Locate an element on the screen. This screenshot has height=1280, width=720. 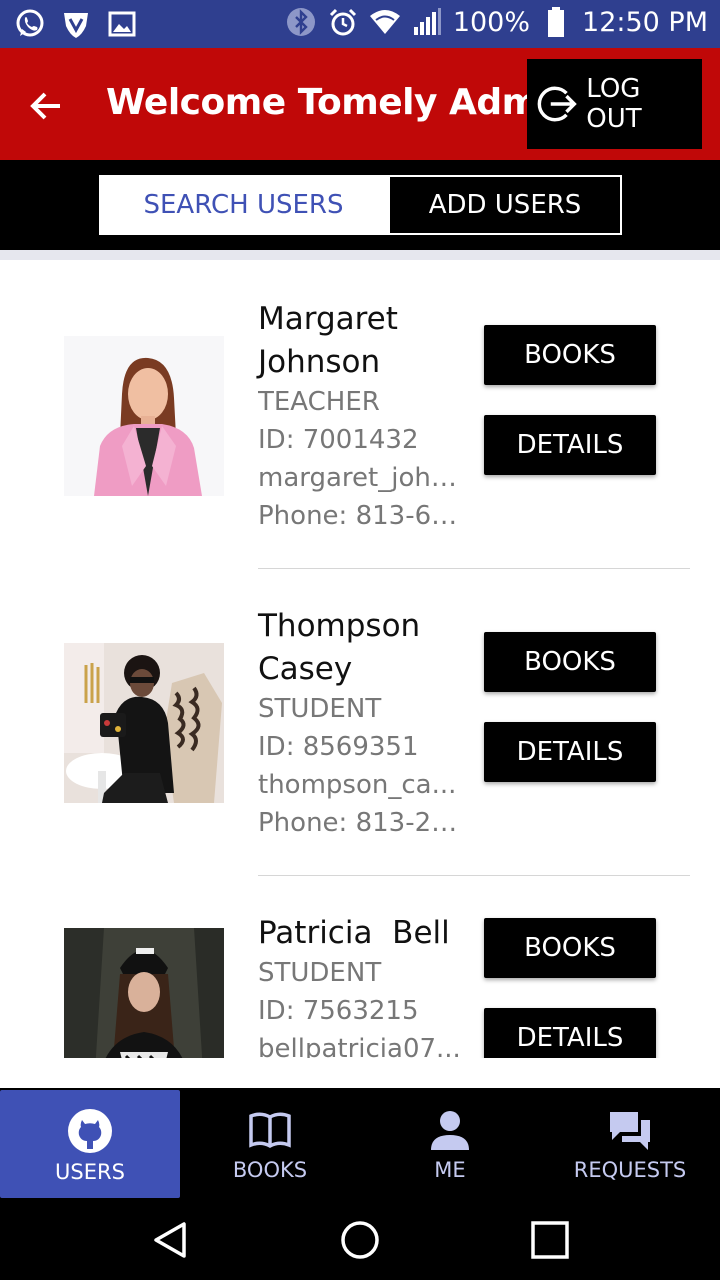
user-id: ID: 7001432 is located at coordinates (338, 440).